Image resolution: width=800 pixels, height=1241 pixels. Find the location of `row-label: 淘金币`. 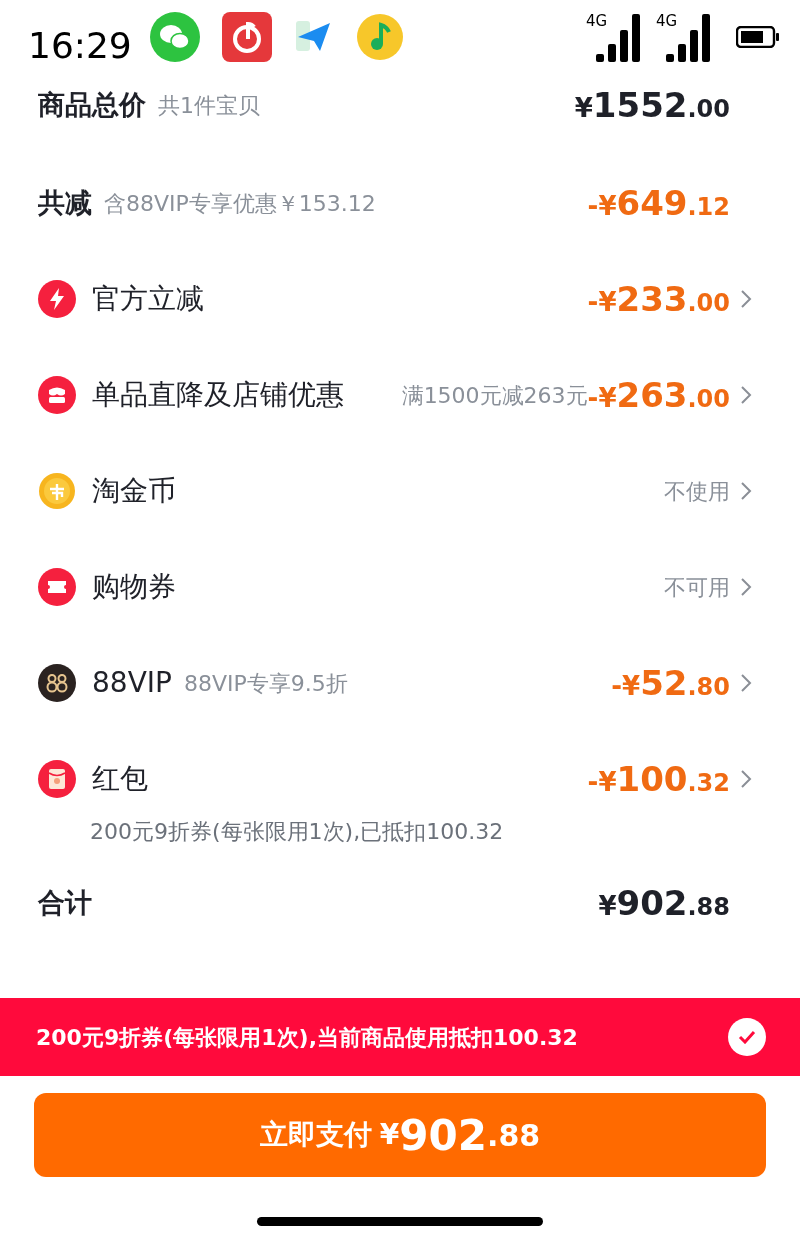

row-label: 淘金币 is located at coordinates (134, 491).